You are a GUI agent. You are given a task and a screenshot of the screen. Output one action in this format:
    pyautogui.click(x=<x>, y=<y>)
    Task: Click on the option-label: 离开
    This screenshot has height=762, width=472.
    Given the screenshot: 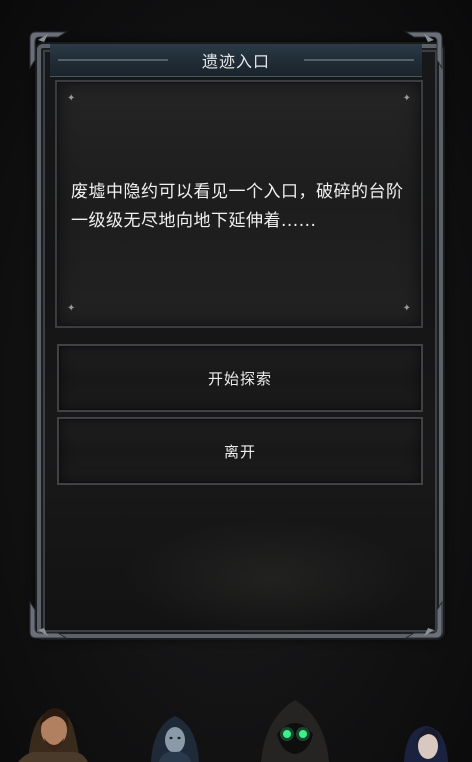 What is the action you would take?
    pyautogui.click(x=239, y=451)
    